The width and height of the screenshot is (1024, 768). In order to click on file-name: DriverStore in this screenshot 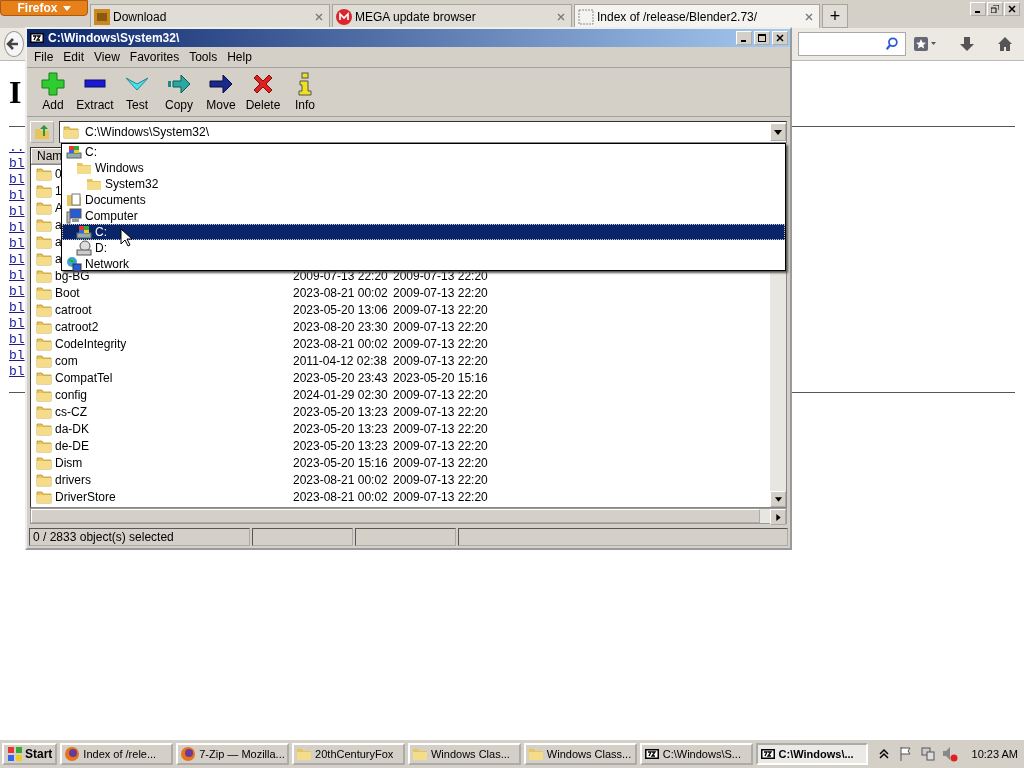, I will do `click(85, 496)`.